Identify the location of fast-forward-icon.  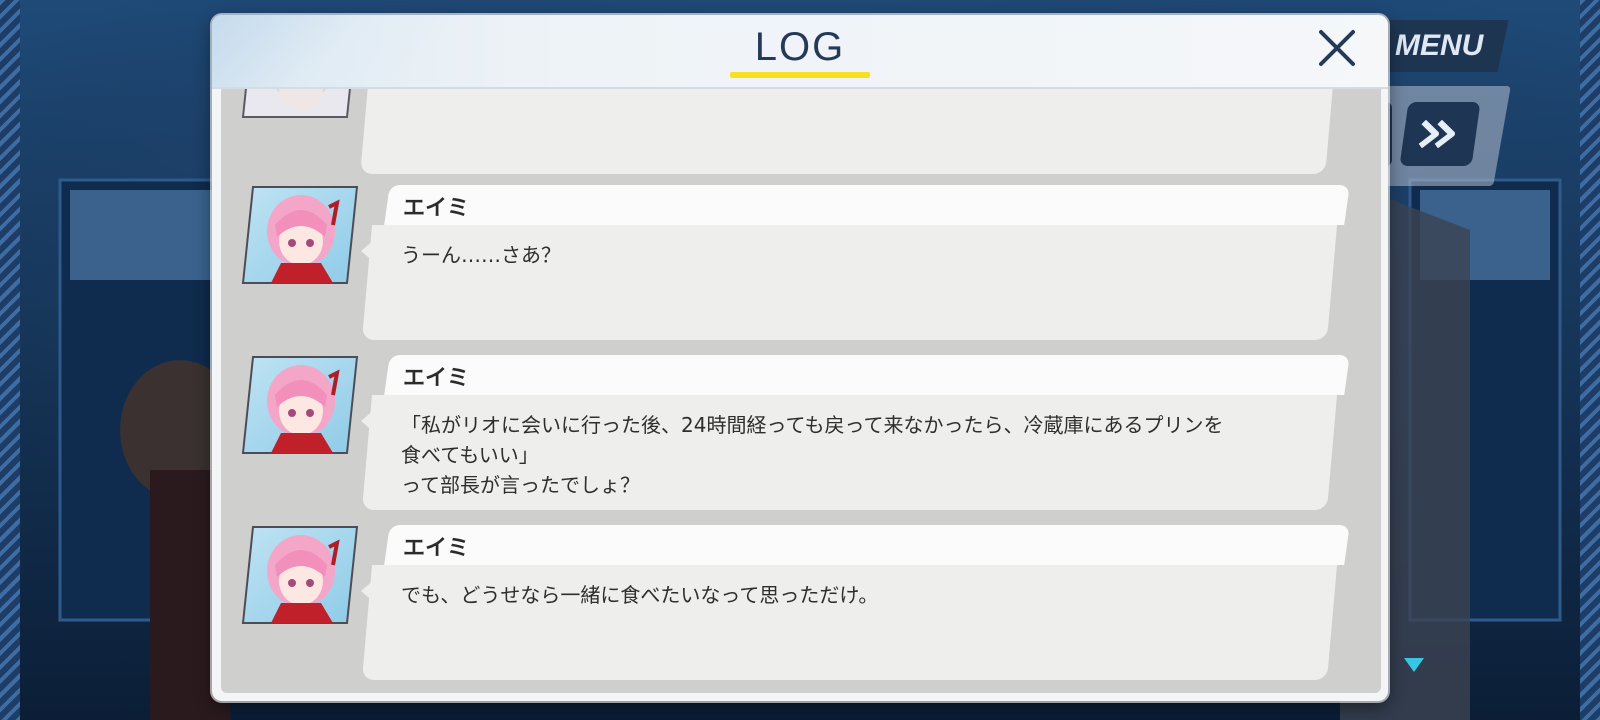
(1437, 134).